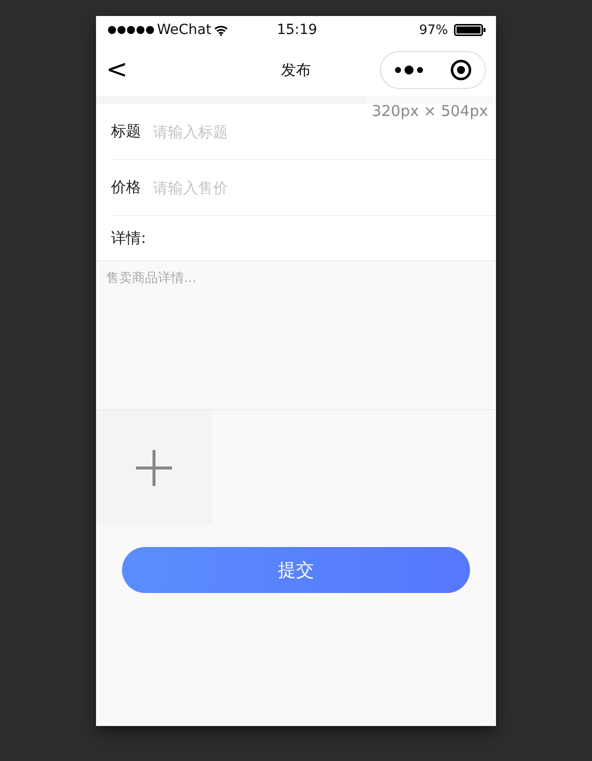 This screenshot has width=592, height=761. I want to click on clock-time: 15:19, so click(297, 30).